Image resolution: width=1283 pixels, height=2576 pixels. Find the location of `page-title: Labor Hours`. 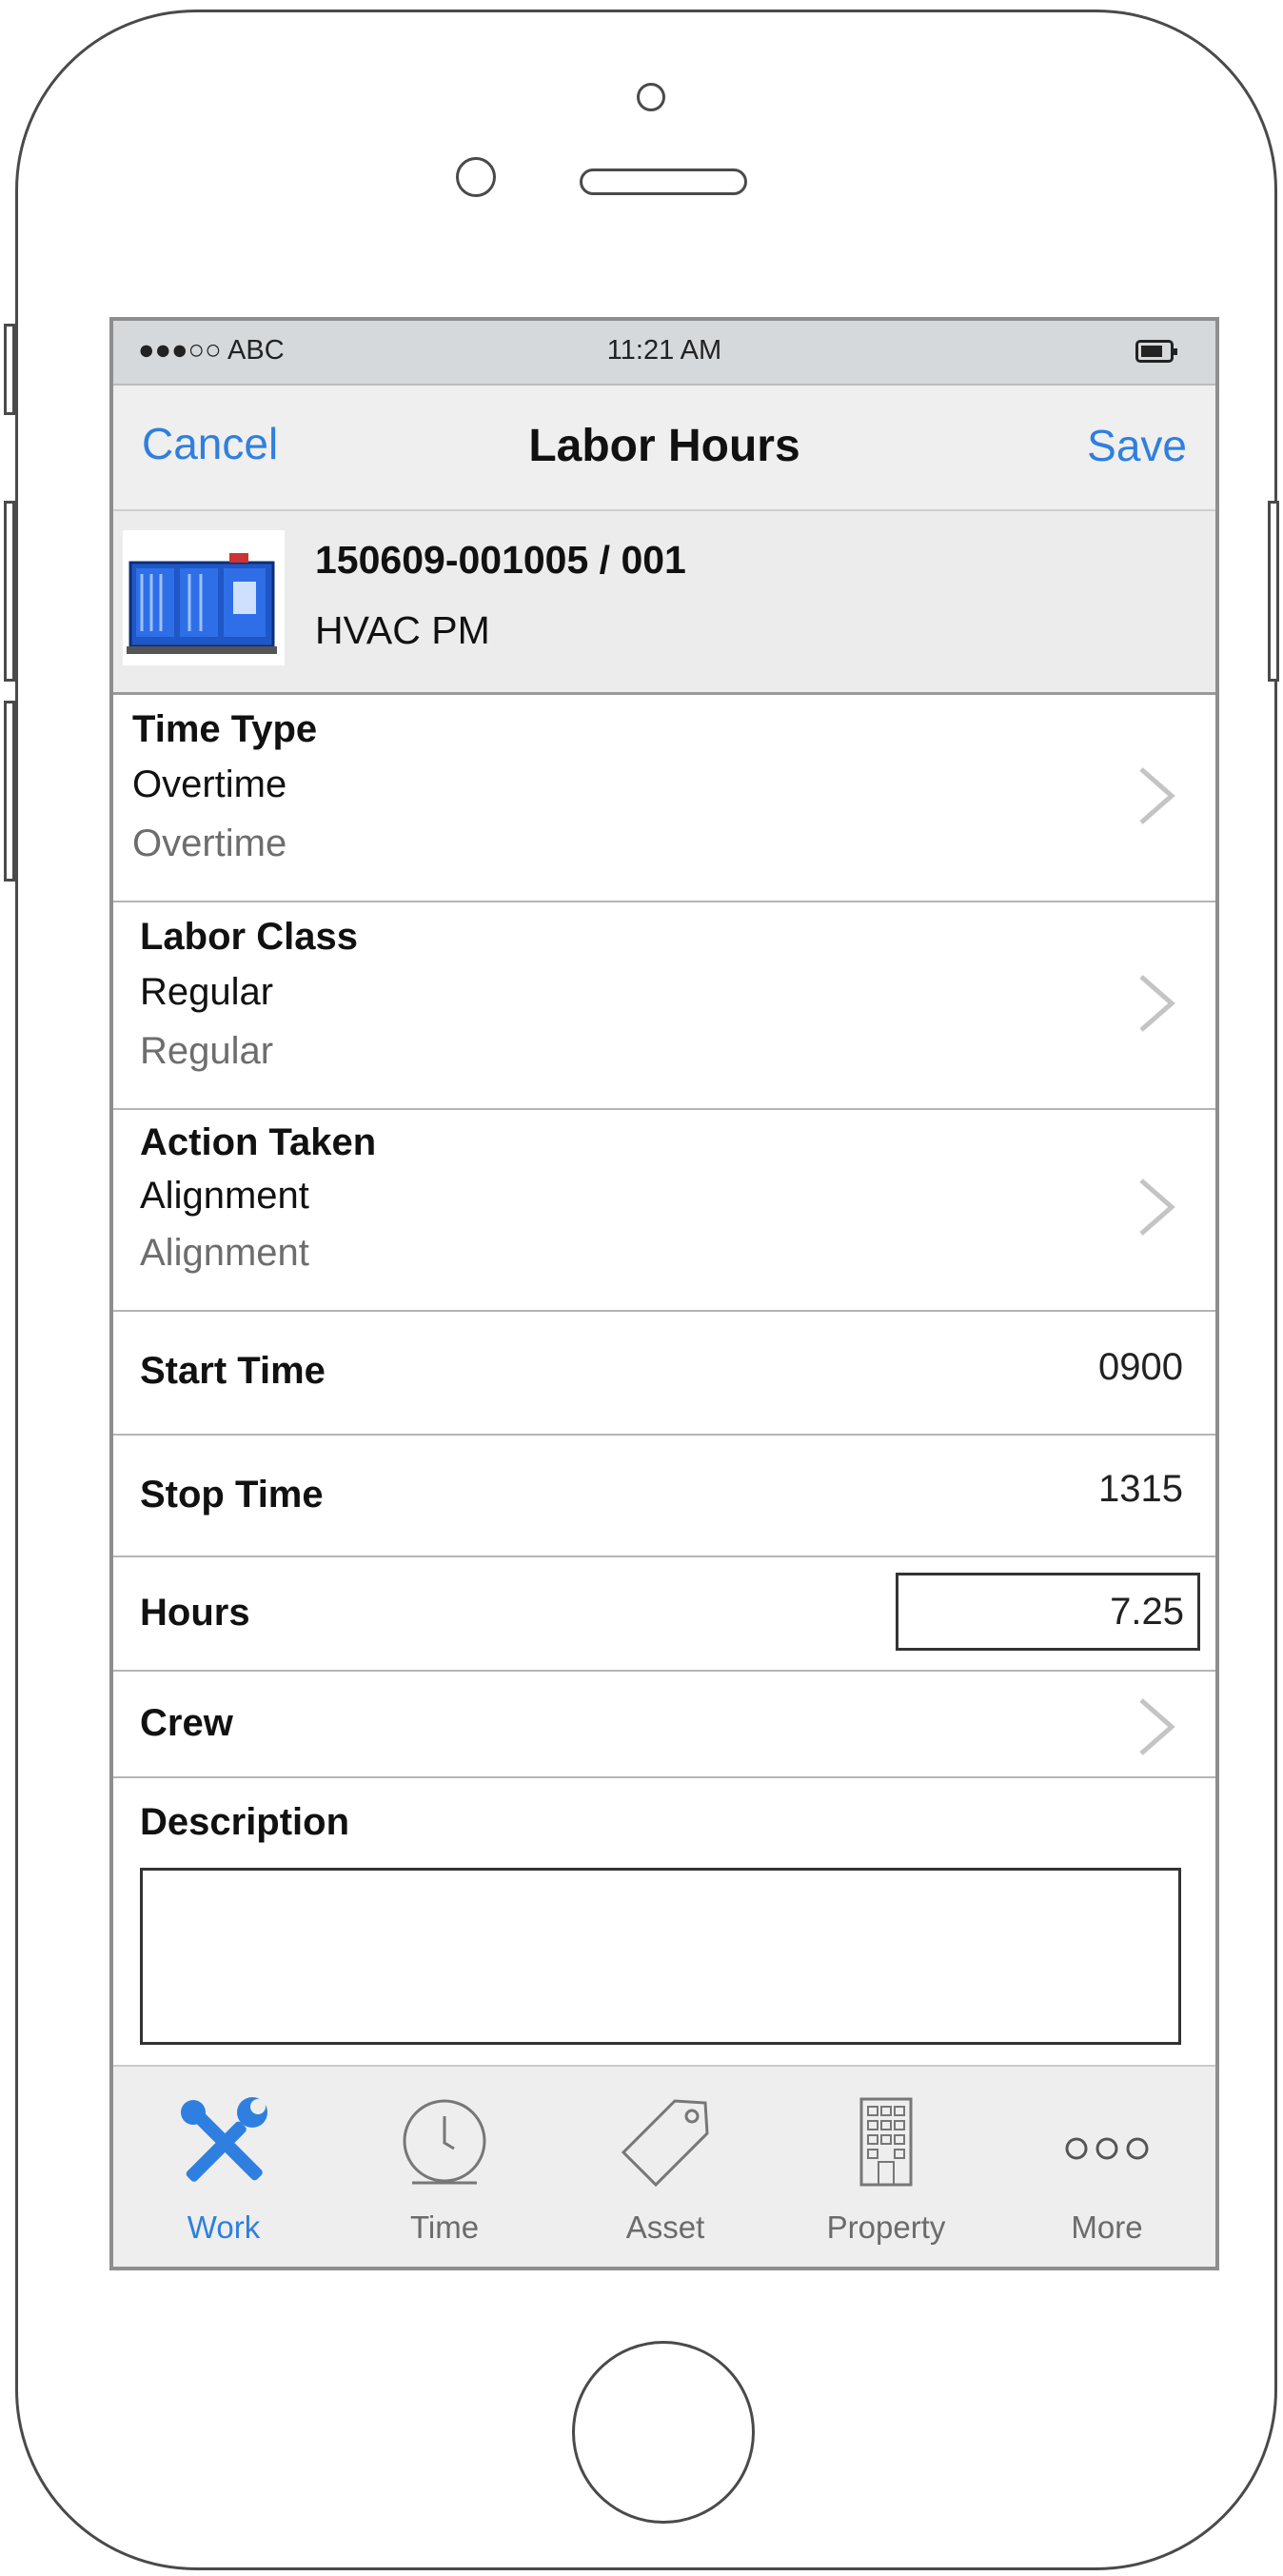

page-title: Labor Hours is located at coordinates (664, 446).